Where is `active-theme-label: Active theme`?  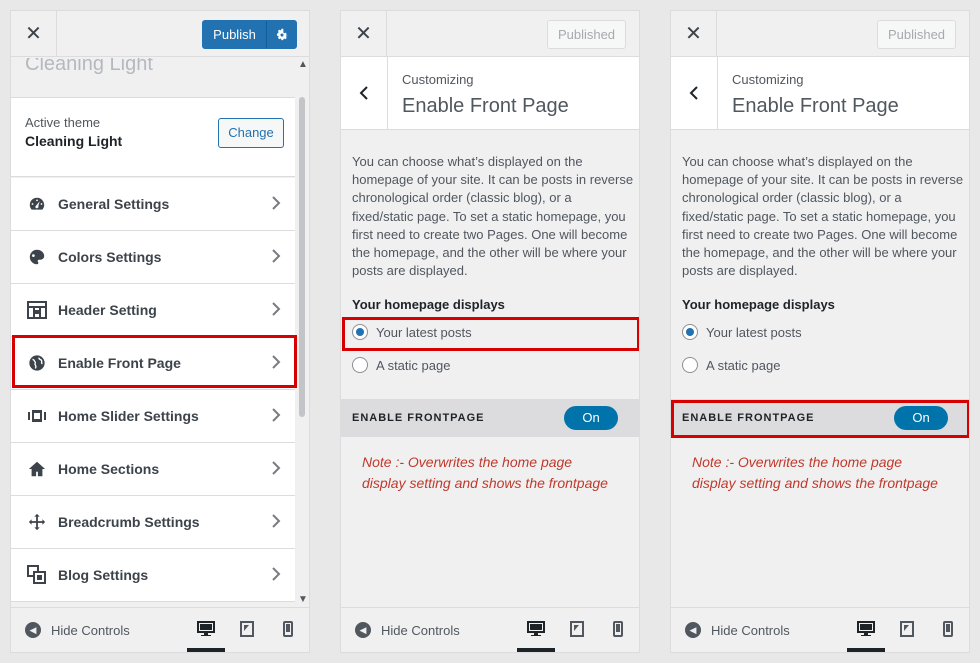
active-theme-label: Active theme is located at coordinates (63, 122).